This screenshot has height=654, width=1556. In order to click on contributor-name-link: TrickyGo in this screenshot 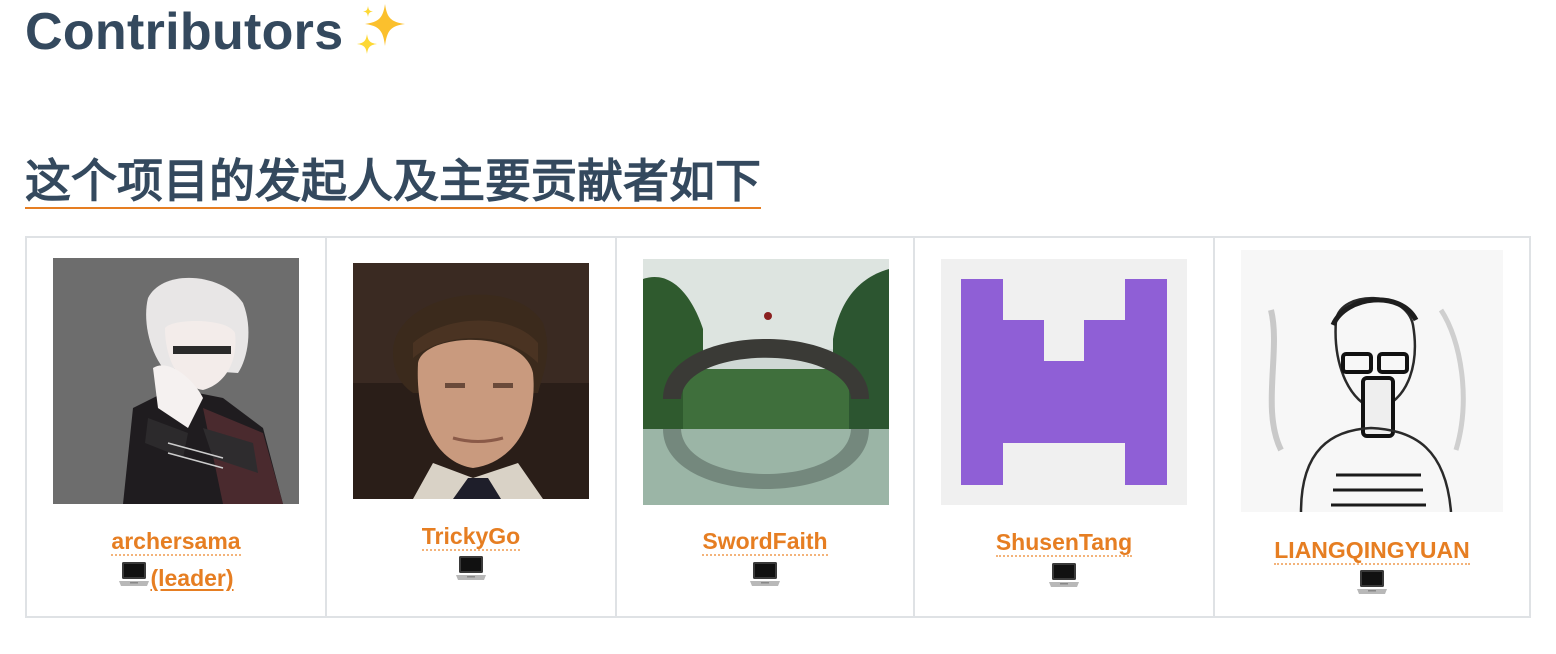, I will do `click(471, 536)`.